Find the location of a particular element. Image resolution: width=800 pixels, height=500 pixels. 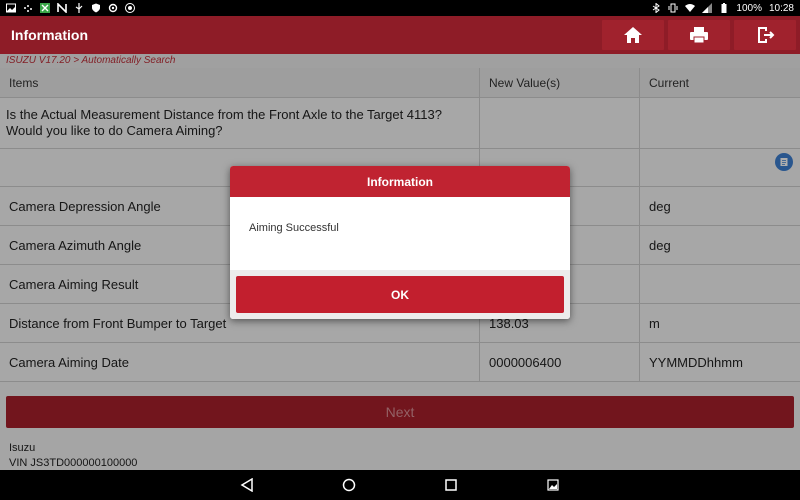

shield-icon is located at coordinates (96, 8).